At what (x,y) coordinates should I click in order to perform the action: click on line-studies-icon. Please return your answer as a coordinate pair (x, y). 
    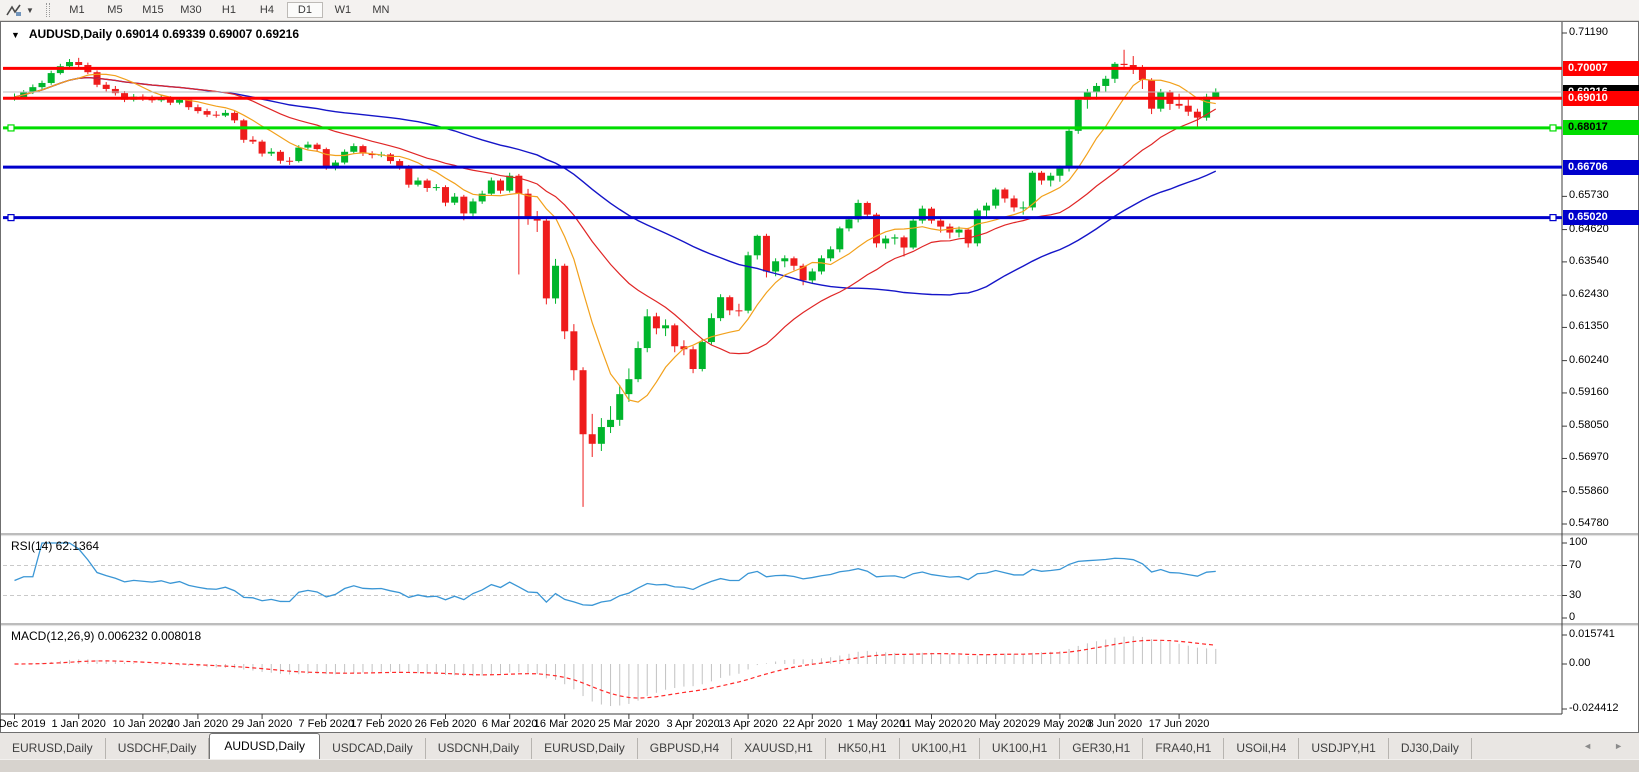
    Looking at the image, I should click on (14, 10).